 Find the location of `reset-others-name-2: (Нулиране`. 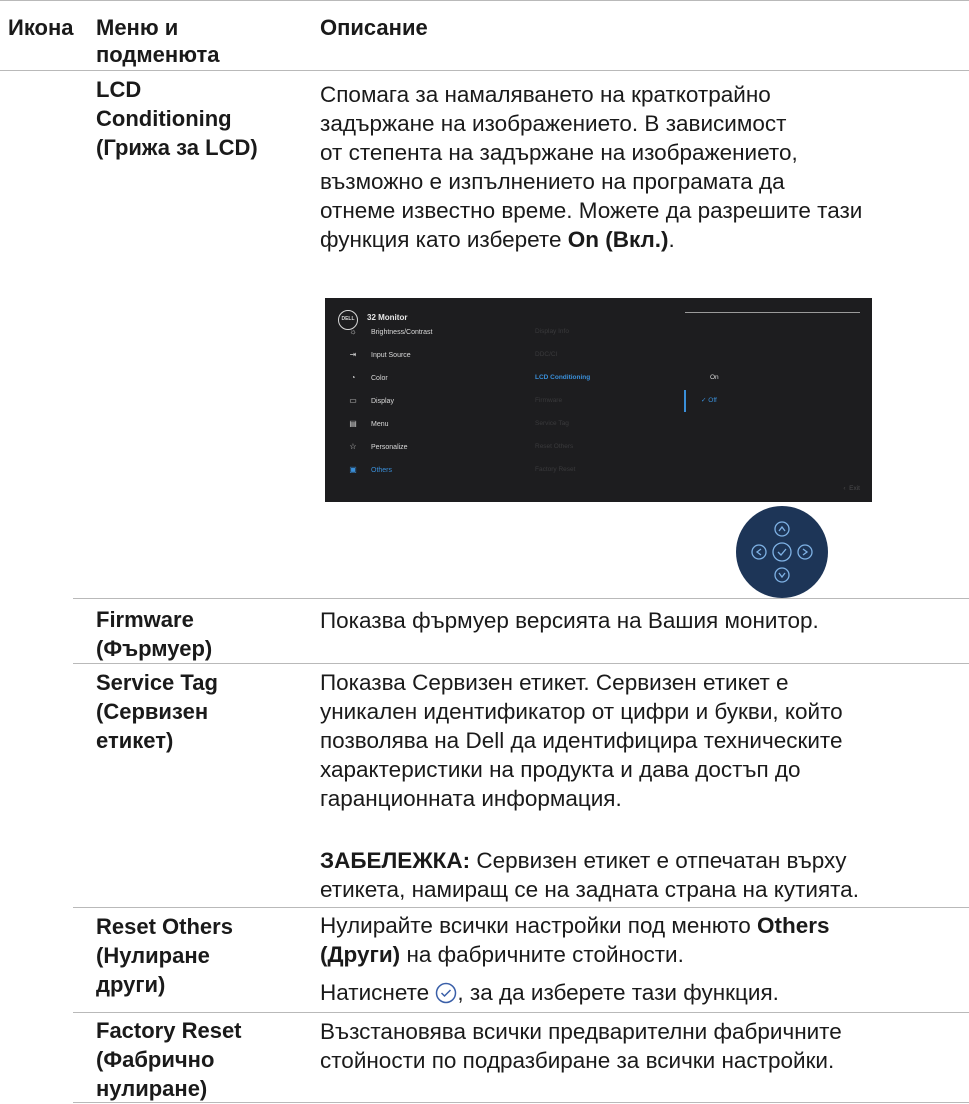

reset-others-name-2: (Нулиране is located at coordinates (153, 955).